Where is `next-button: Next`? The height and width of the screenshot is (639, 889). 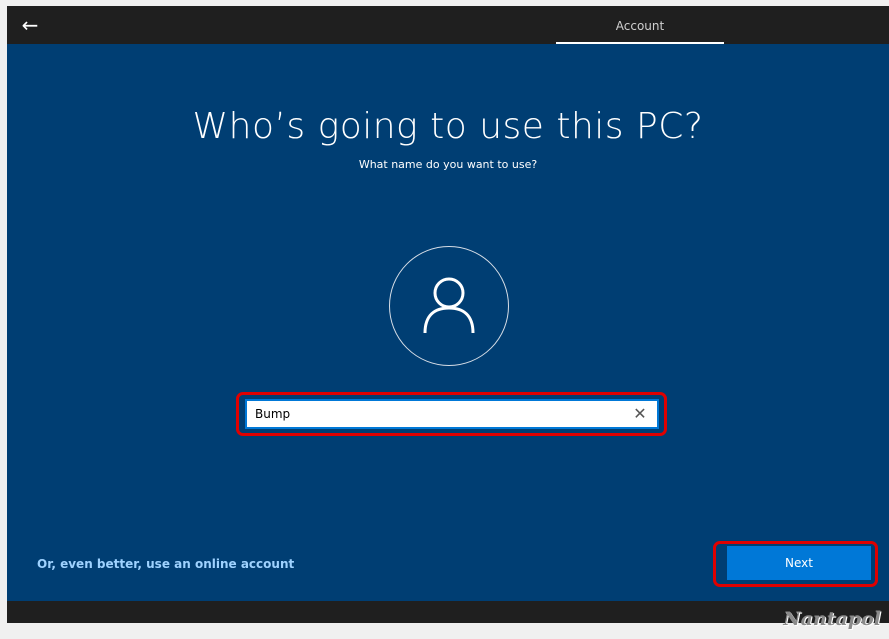 next-button: Next is located at coordinates (799, 563).